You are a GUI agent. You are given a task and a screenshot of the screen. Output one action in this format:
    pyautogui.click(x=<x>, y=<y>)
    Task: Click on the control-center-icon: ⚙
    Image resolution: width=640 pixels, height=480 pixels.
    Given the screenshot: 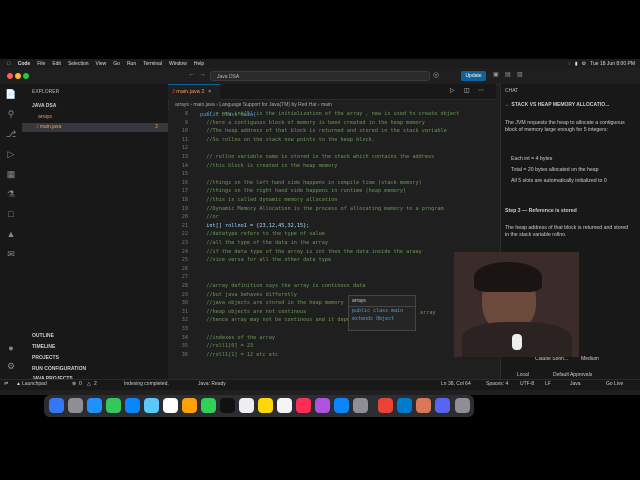 What is the action you would take?
    pyautogui.click(x=584, y=64)
    